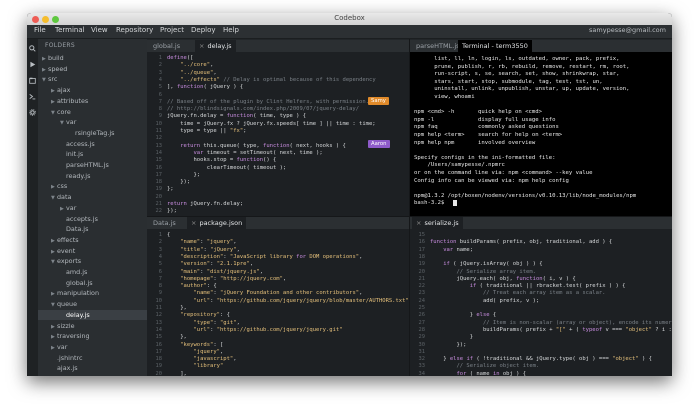 Image resolution: width=700 pixels, height=411 pixels. What do you see at coordinates (92, 293) in the screenshot?
I see `tree-folder: ▶ manipulation` at bounding box center [92, 293].